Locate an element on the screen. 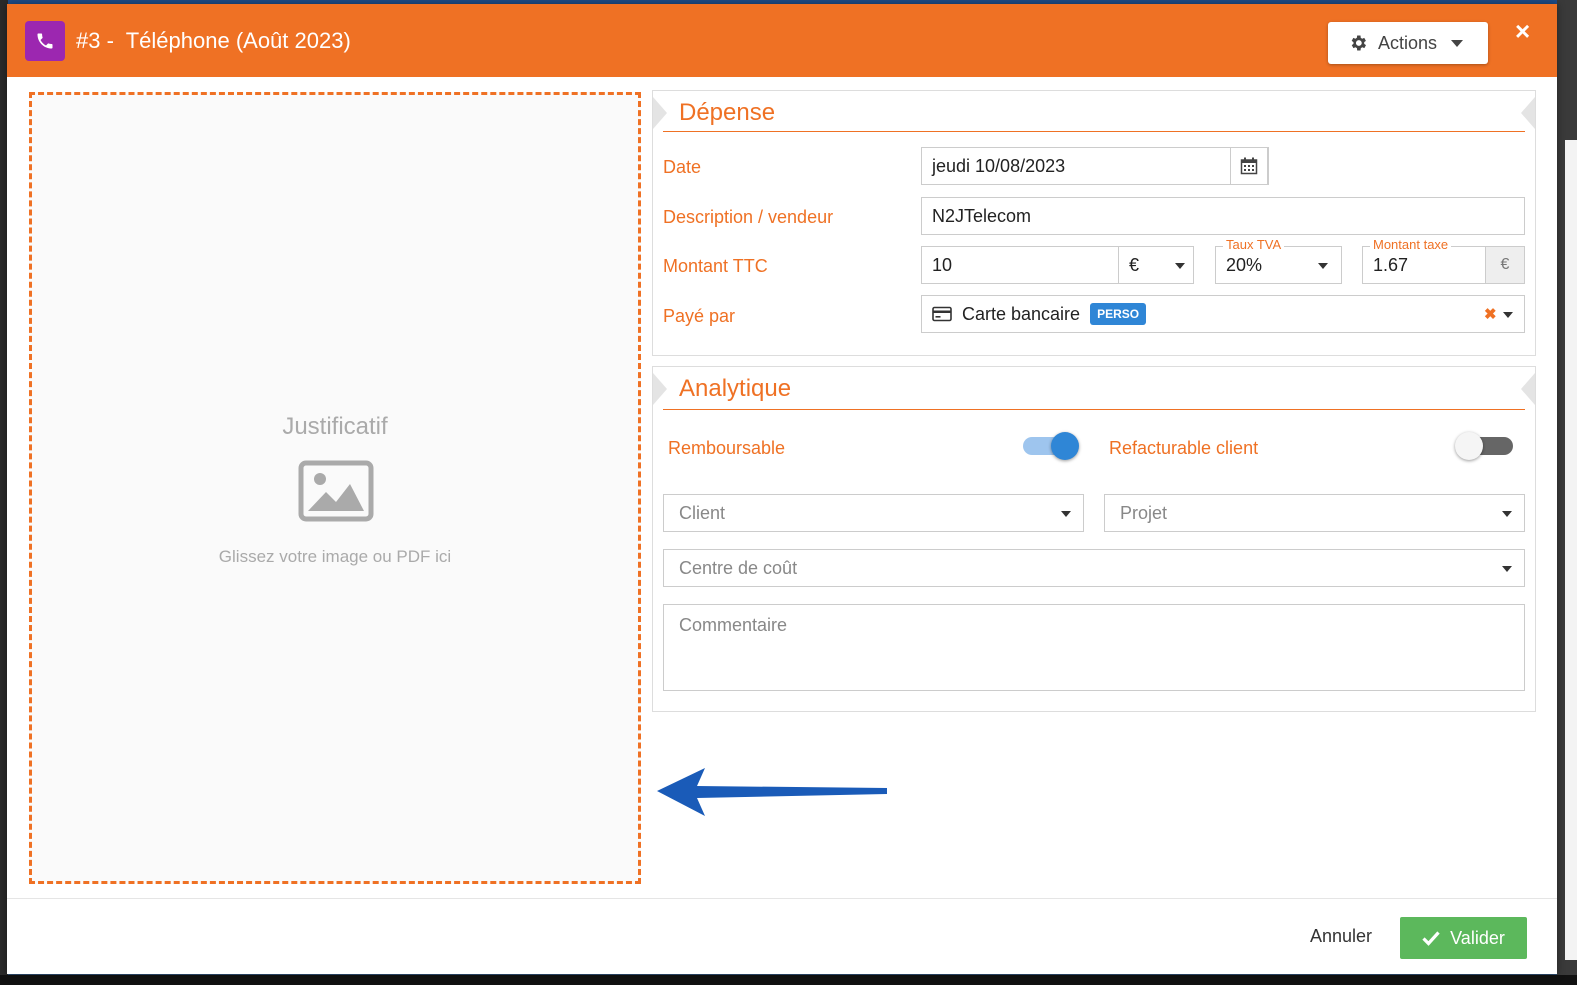  dropzone-hint: Glissez votre image ou PDF ici is located at coordinates (335, 556).